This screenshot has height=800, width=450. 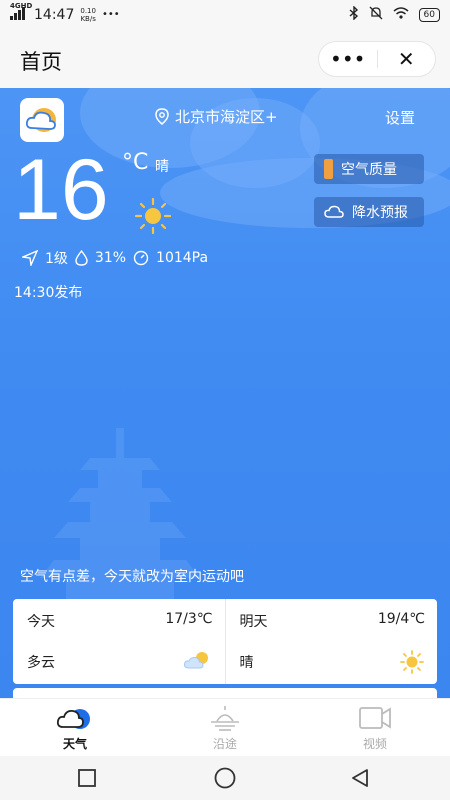 I want to click on secondary-card, so click(x=225, y=693).